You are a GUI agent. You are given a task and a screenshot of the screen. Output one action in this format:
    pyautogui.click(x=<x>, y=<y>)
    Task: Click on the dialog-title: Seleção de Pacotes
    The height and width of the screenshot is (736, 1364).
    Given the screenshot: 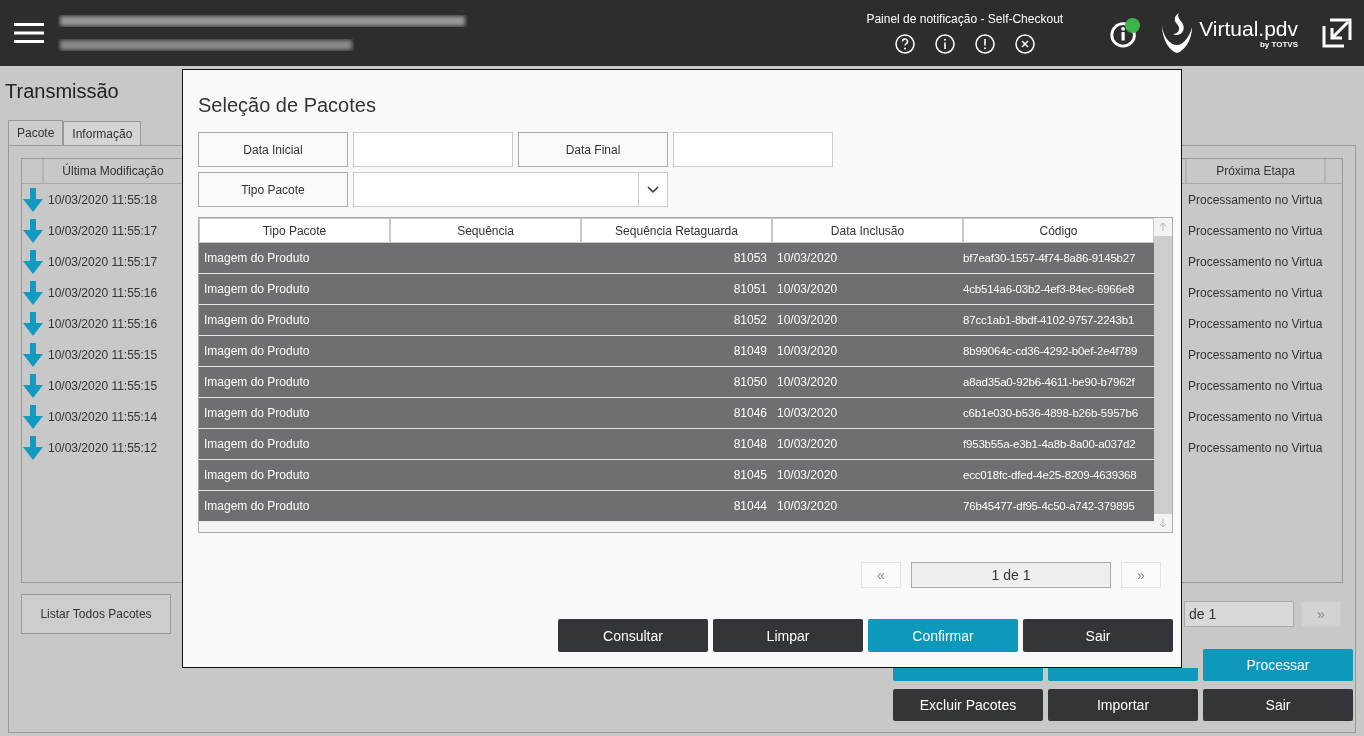 What is the action you would take?
    pyautogui.click(x=287, y=105)
    